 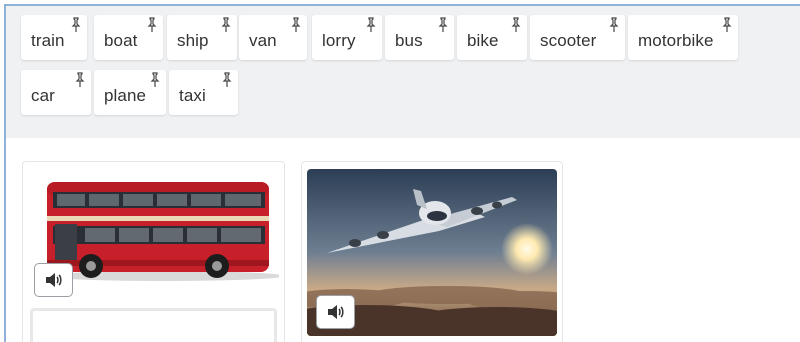 I want to click on chip-label: train, so click(x=48, y=40).